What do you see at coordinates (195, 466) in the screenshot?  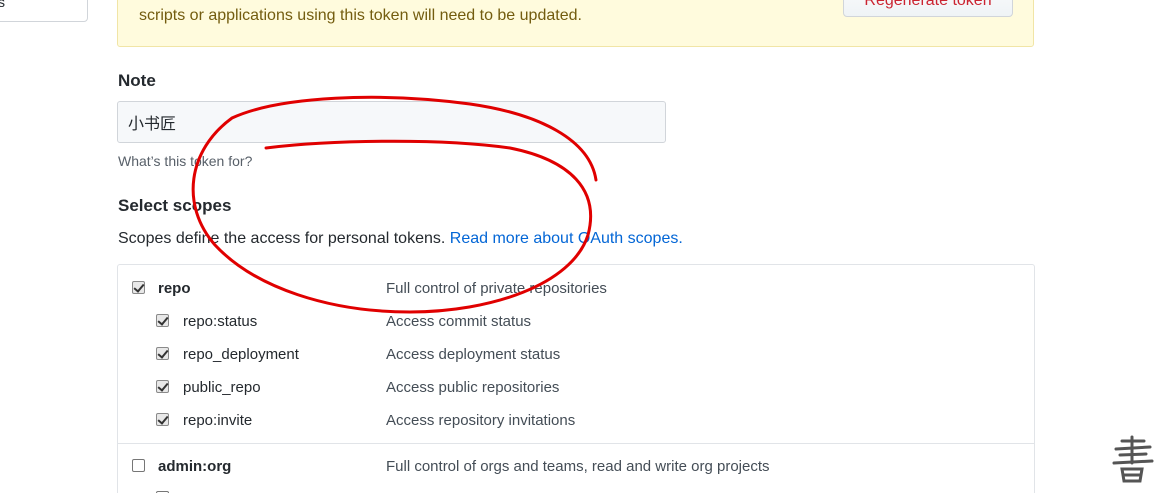 I see `scope-name: admin:org` at bounding box center [195, 466].